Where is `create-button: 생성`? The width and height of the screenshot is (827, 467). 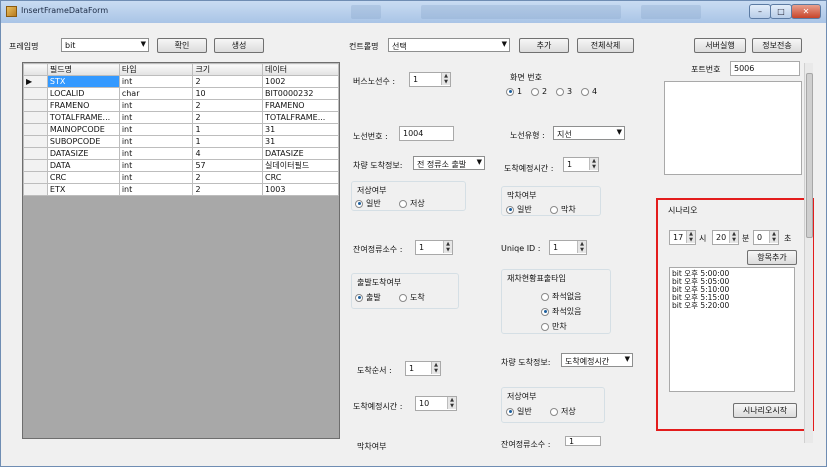
create-button: 생성 is located at coordinates (239, 45).